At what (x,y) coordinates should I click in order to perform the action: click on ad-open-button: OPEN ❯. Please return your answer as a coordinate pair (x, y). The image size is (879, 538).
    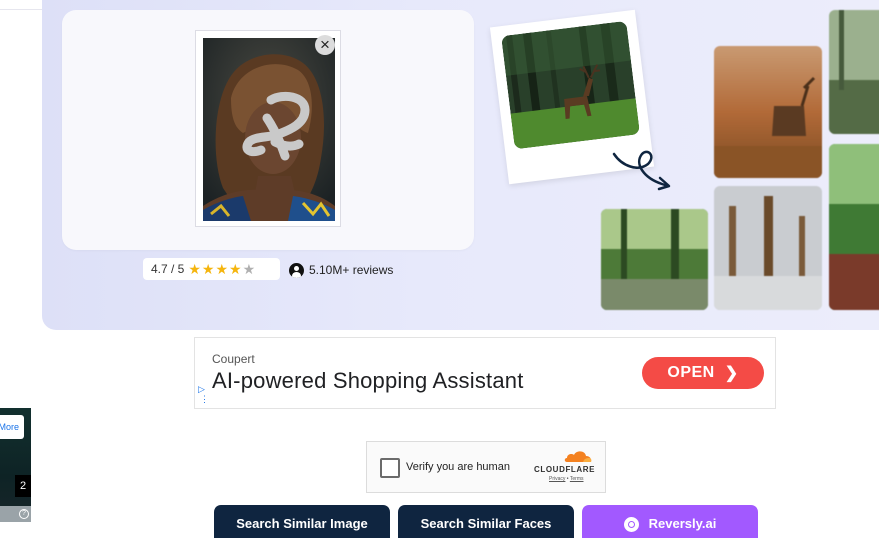
    Looking at the image, I should click on (703, 373).